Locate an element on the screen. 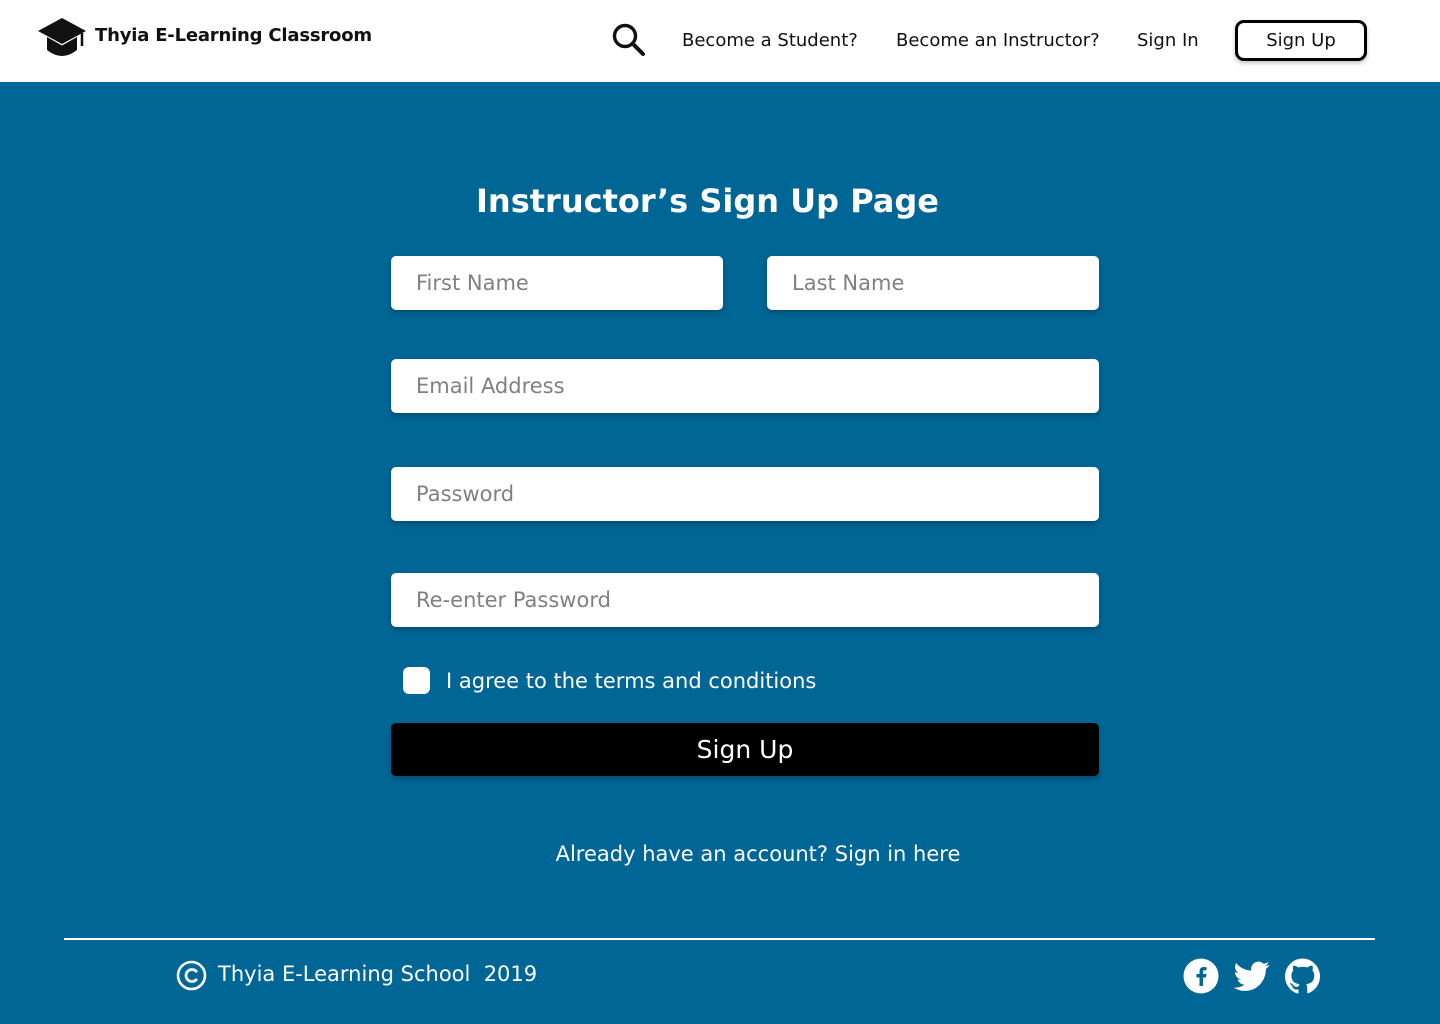 This screenshot has height=1024, width=1440. brand-name: Thyia E-Learning Classroom is located at coordinates (233, 35).